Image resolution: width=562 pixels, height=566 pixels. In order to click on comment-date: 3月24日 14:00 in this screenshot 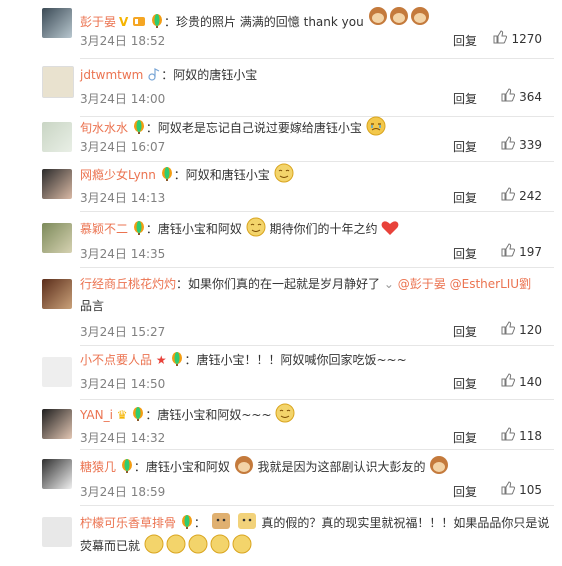, I will do `click(123, 99)`.